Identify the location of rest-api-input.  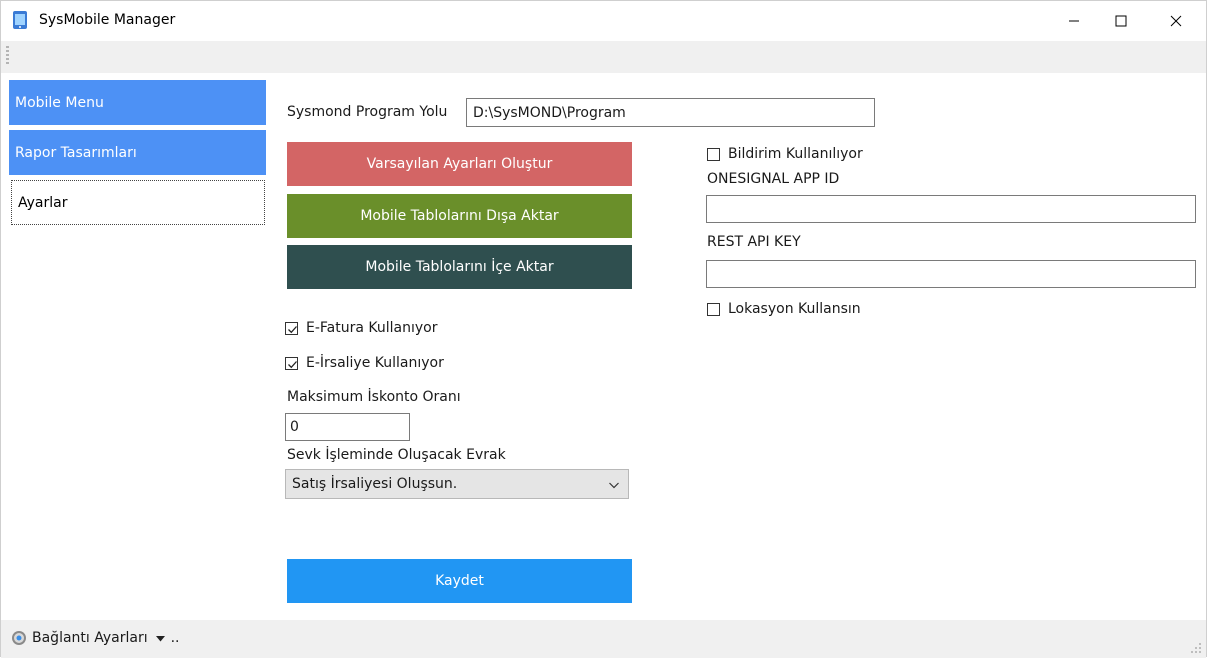
(951, 274).